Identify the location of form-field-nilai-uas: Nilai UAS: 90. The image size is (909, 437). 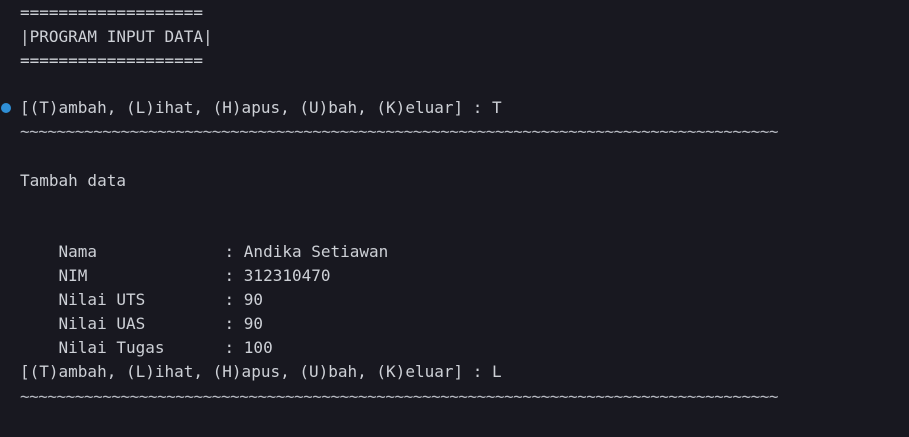
(142, 310).